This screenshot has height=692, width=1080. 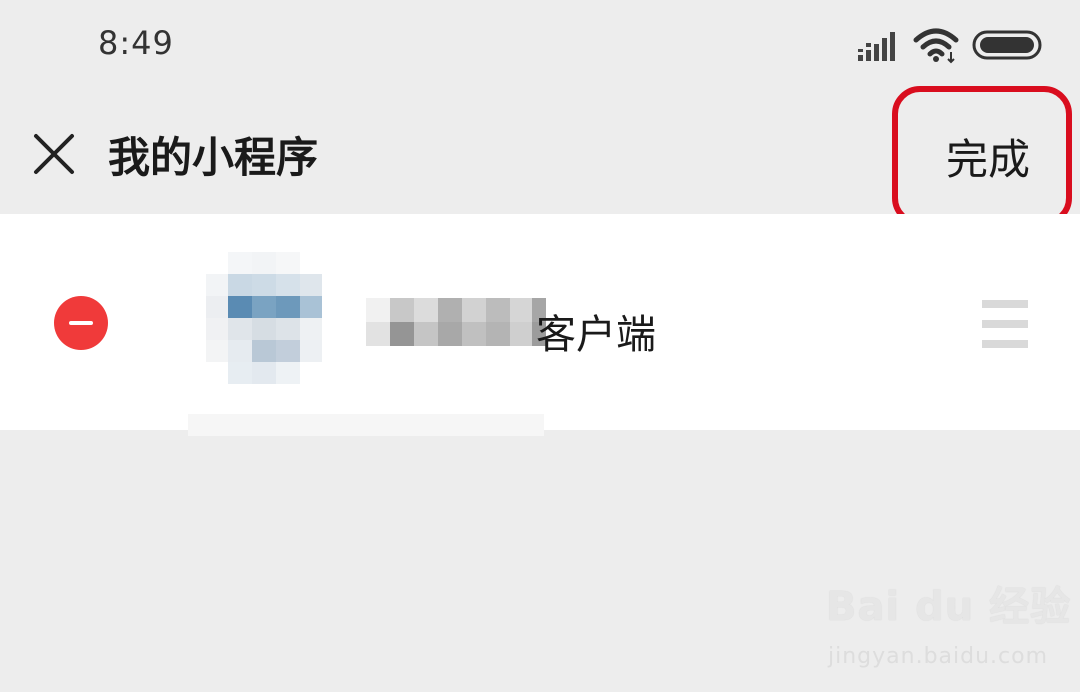 What do you see at coordinates (136, 43) in the screenshot?
I see `status-time: 8:49` at bounding box center [136, 43].